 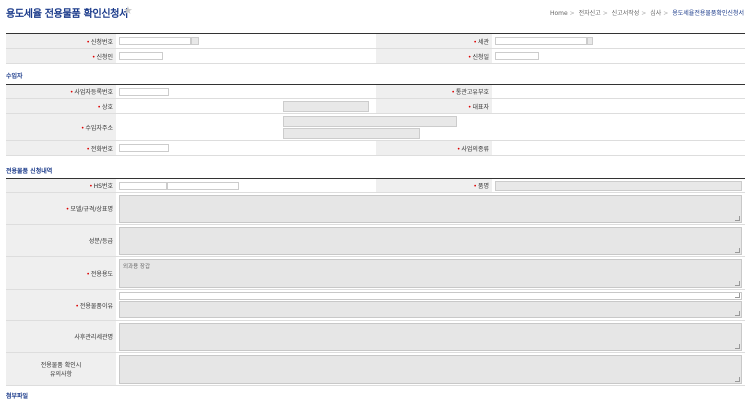 I want to click on composition-textarea, so click(x=430, y=240).